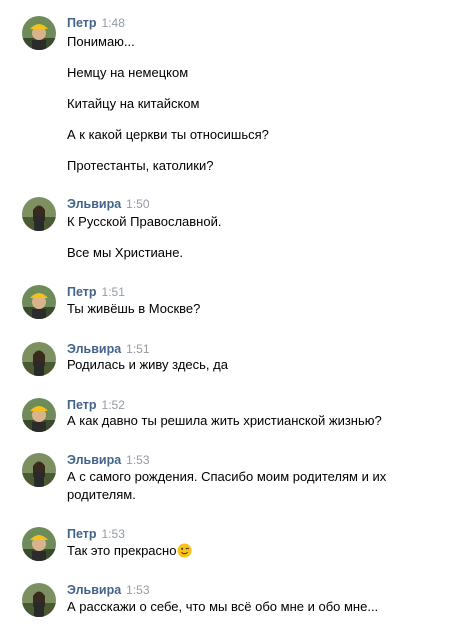  I want to click on message-time: 1:50, so click(137, 204).